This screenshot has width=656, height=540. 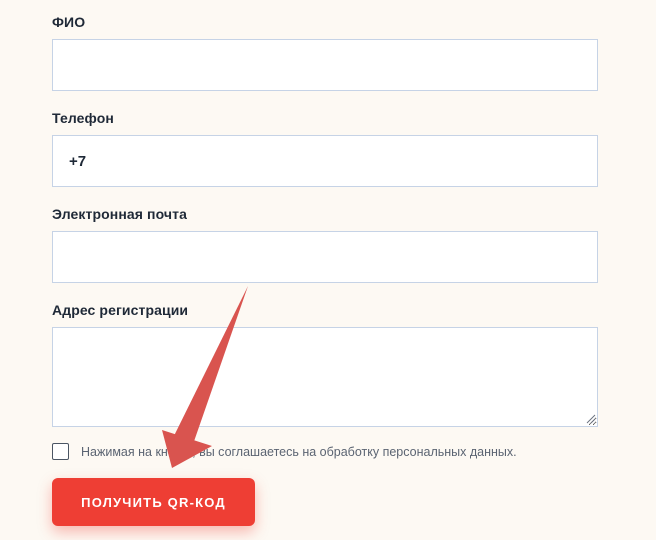 I want to click on email-input, so click(x=325, y=257).